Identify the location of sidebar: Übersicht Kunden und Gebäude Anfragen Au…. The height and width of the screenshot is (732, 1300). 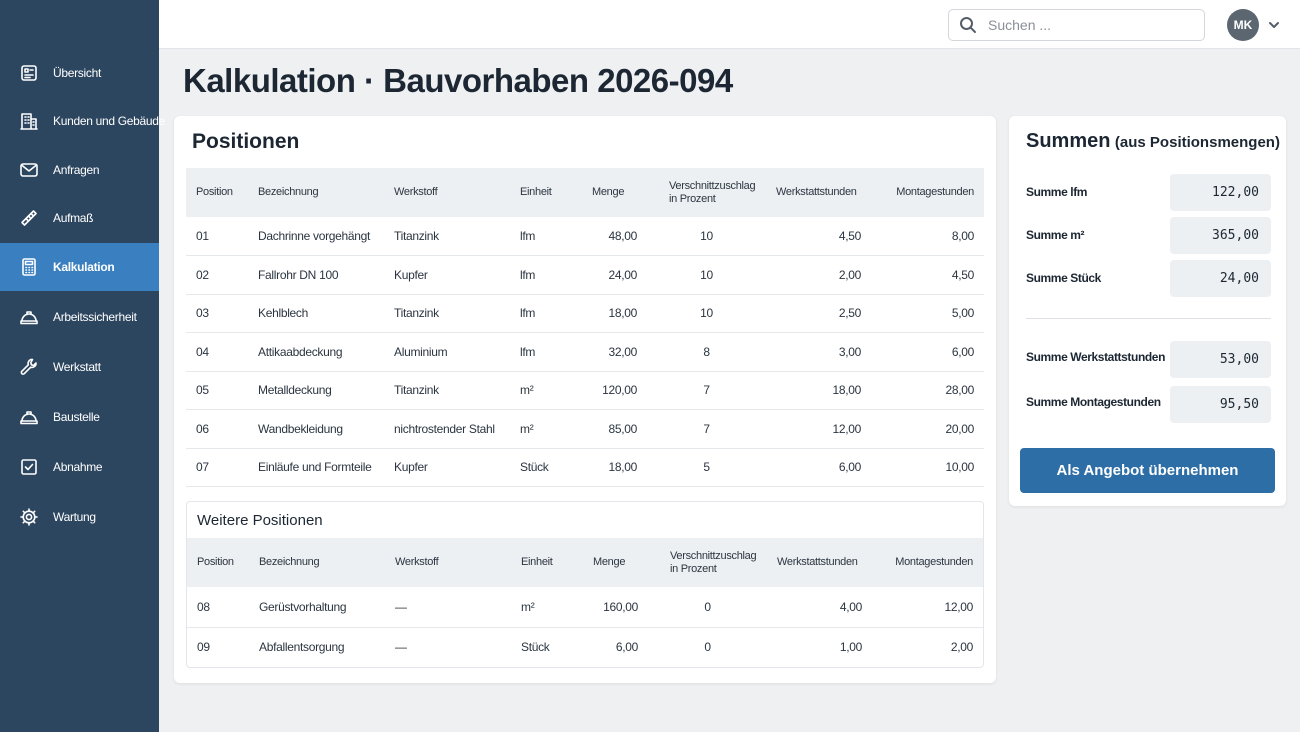
(82, 366).